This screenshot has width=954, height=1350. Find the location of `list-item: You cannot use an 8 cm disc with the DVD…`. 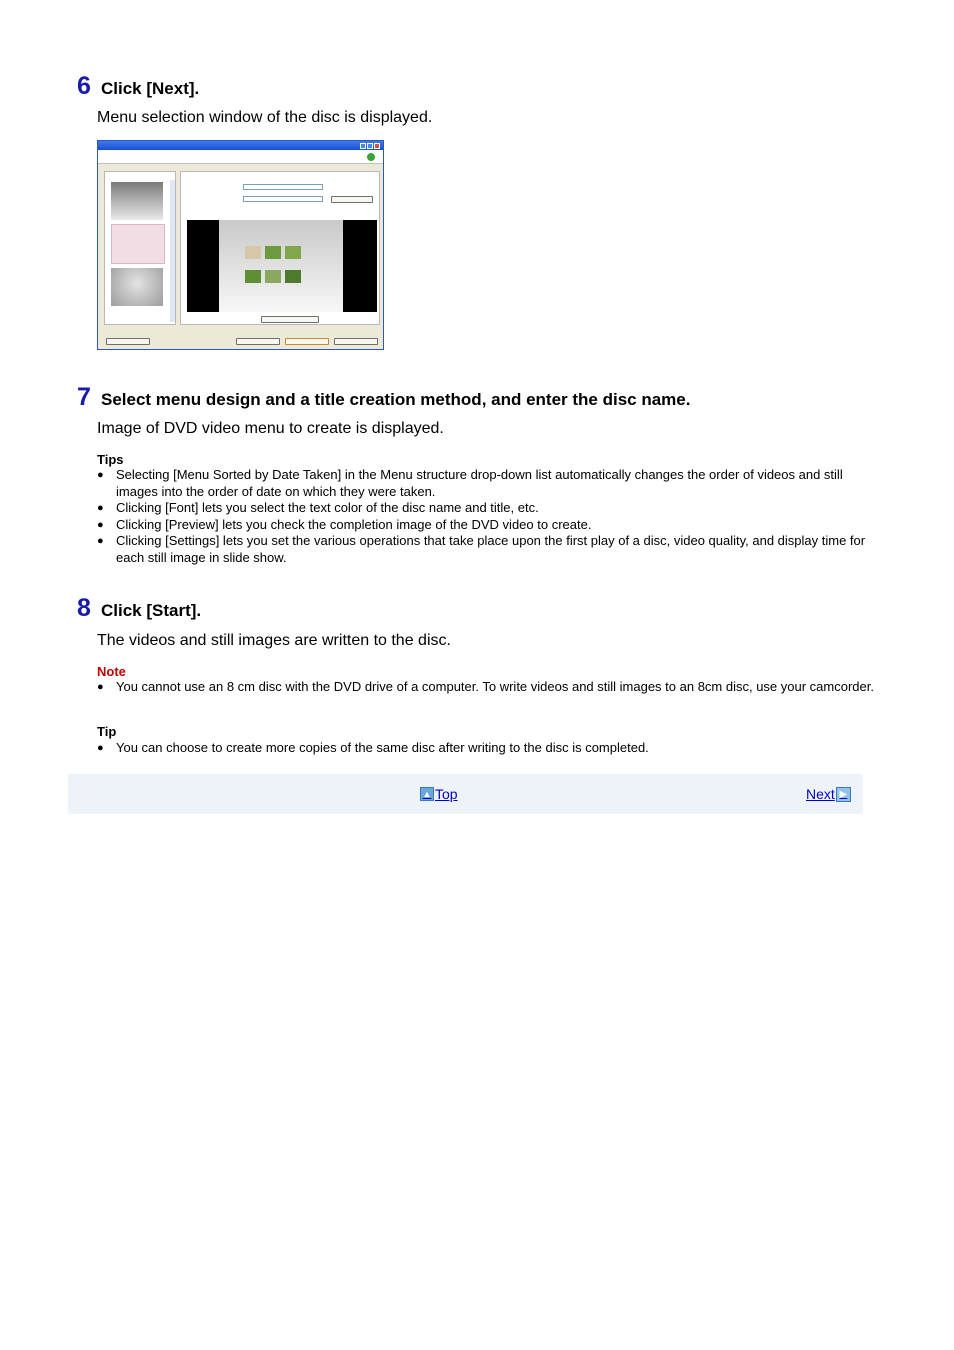

list-item: You cannot use an 8 cm disc with the DVD… is located at coordinates (487, 687).